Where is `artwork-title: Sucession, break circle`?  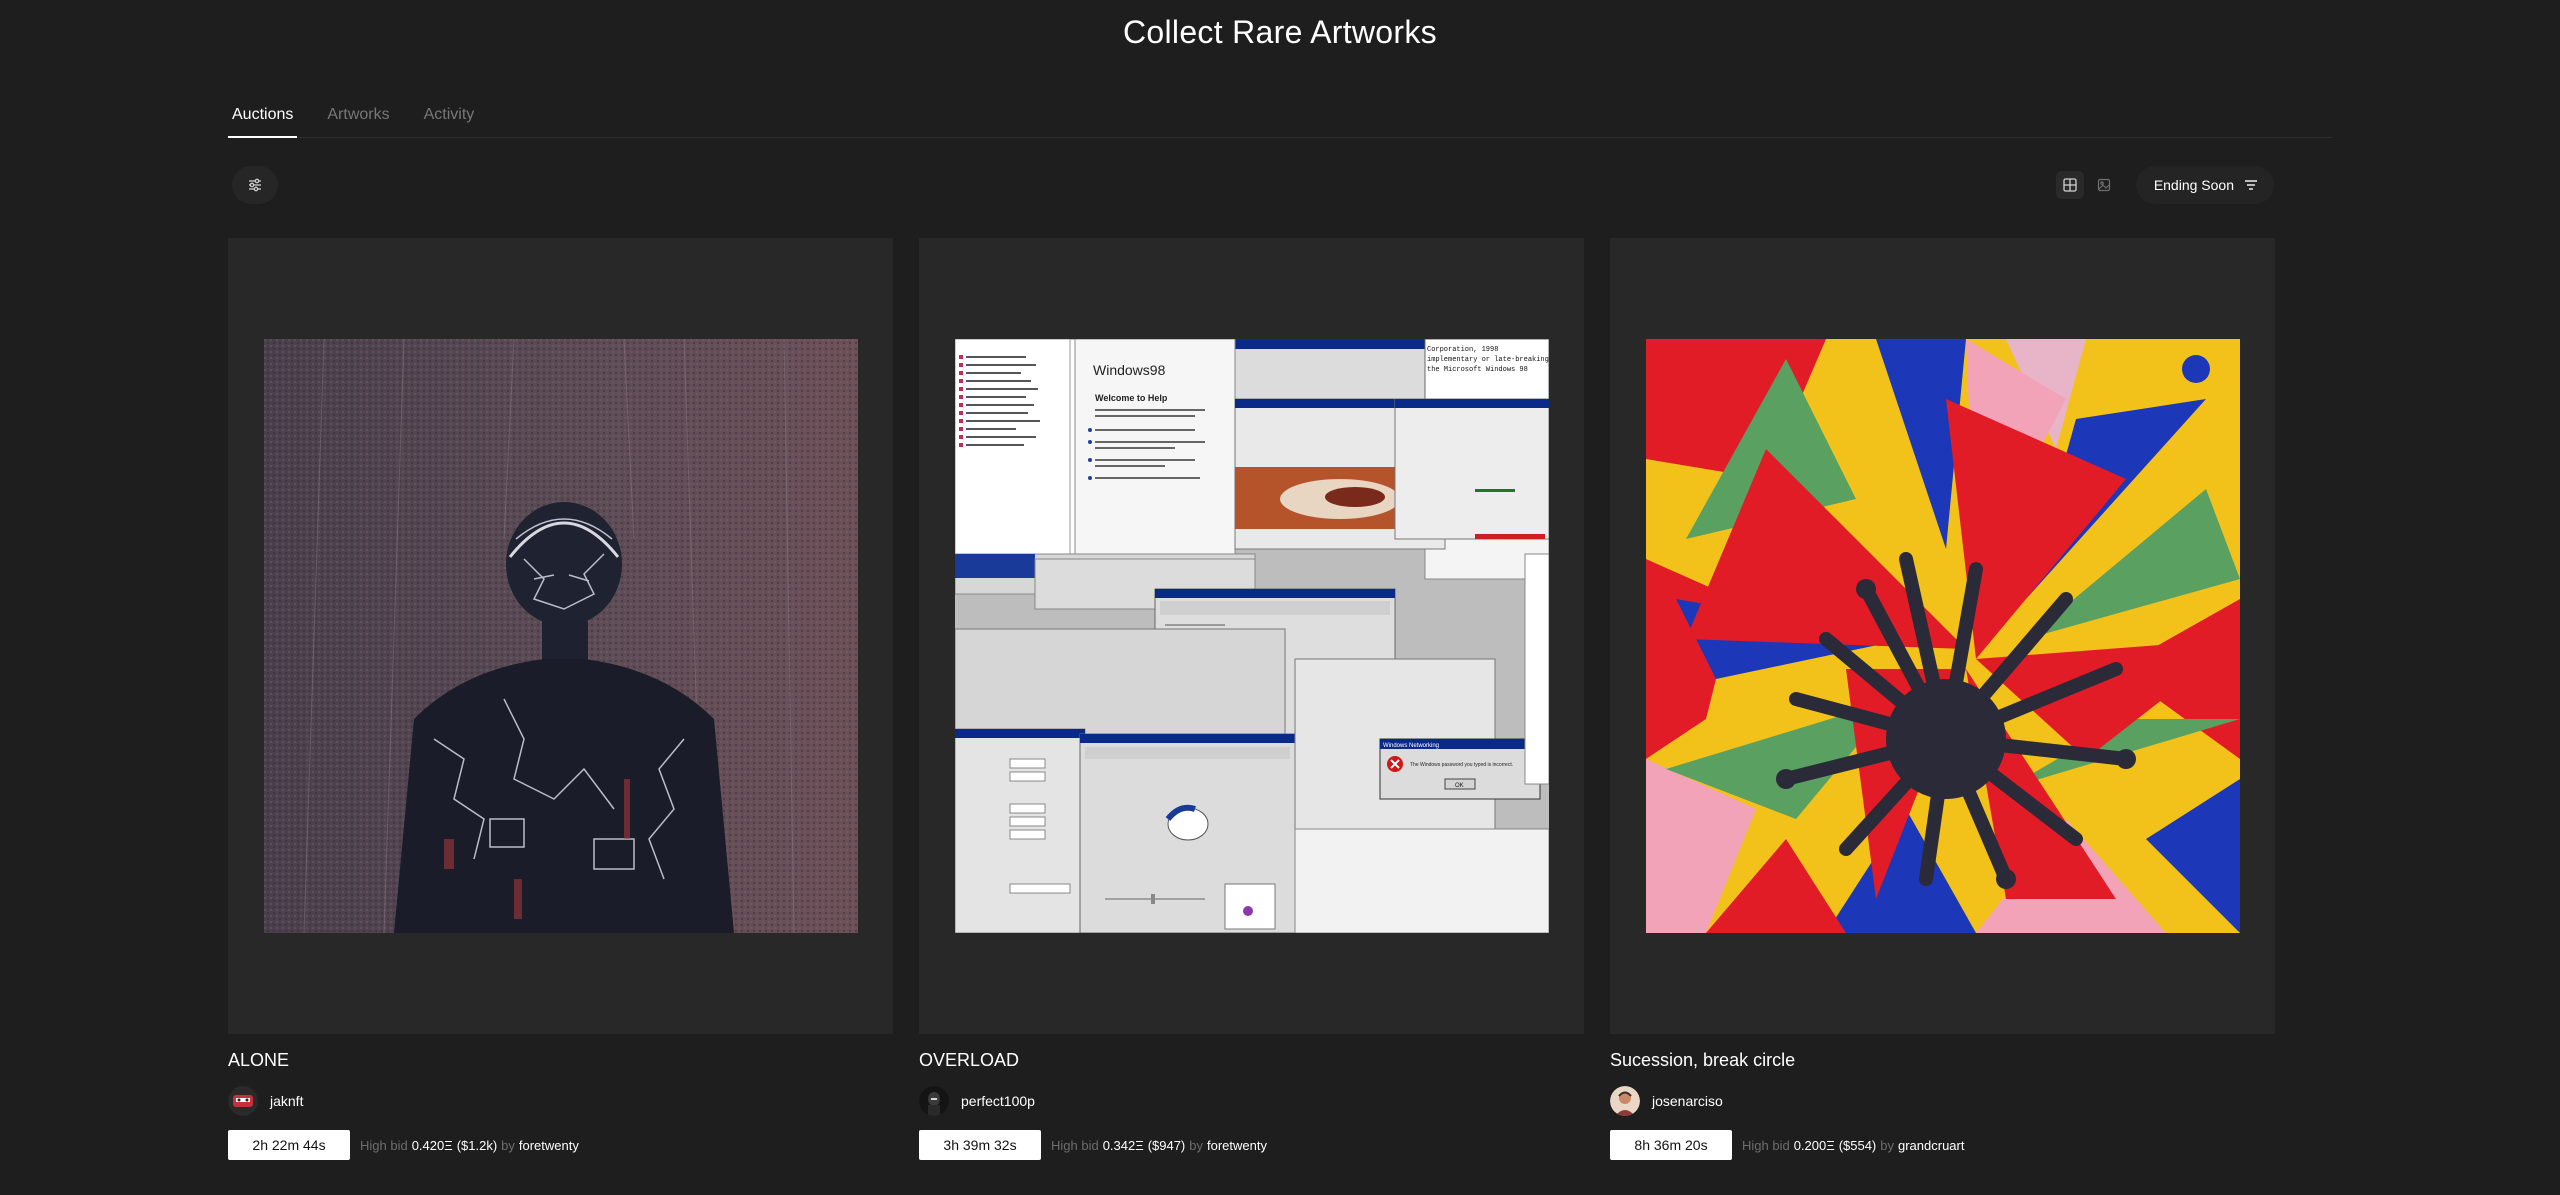 artwork-title: Sucession, break circle is located at coordinates (1942, 1061).